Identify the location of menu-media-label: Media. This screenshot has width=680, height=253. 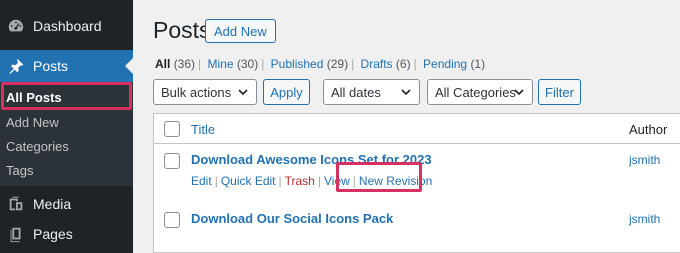
(52, 203).